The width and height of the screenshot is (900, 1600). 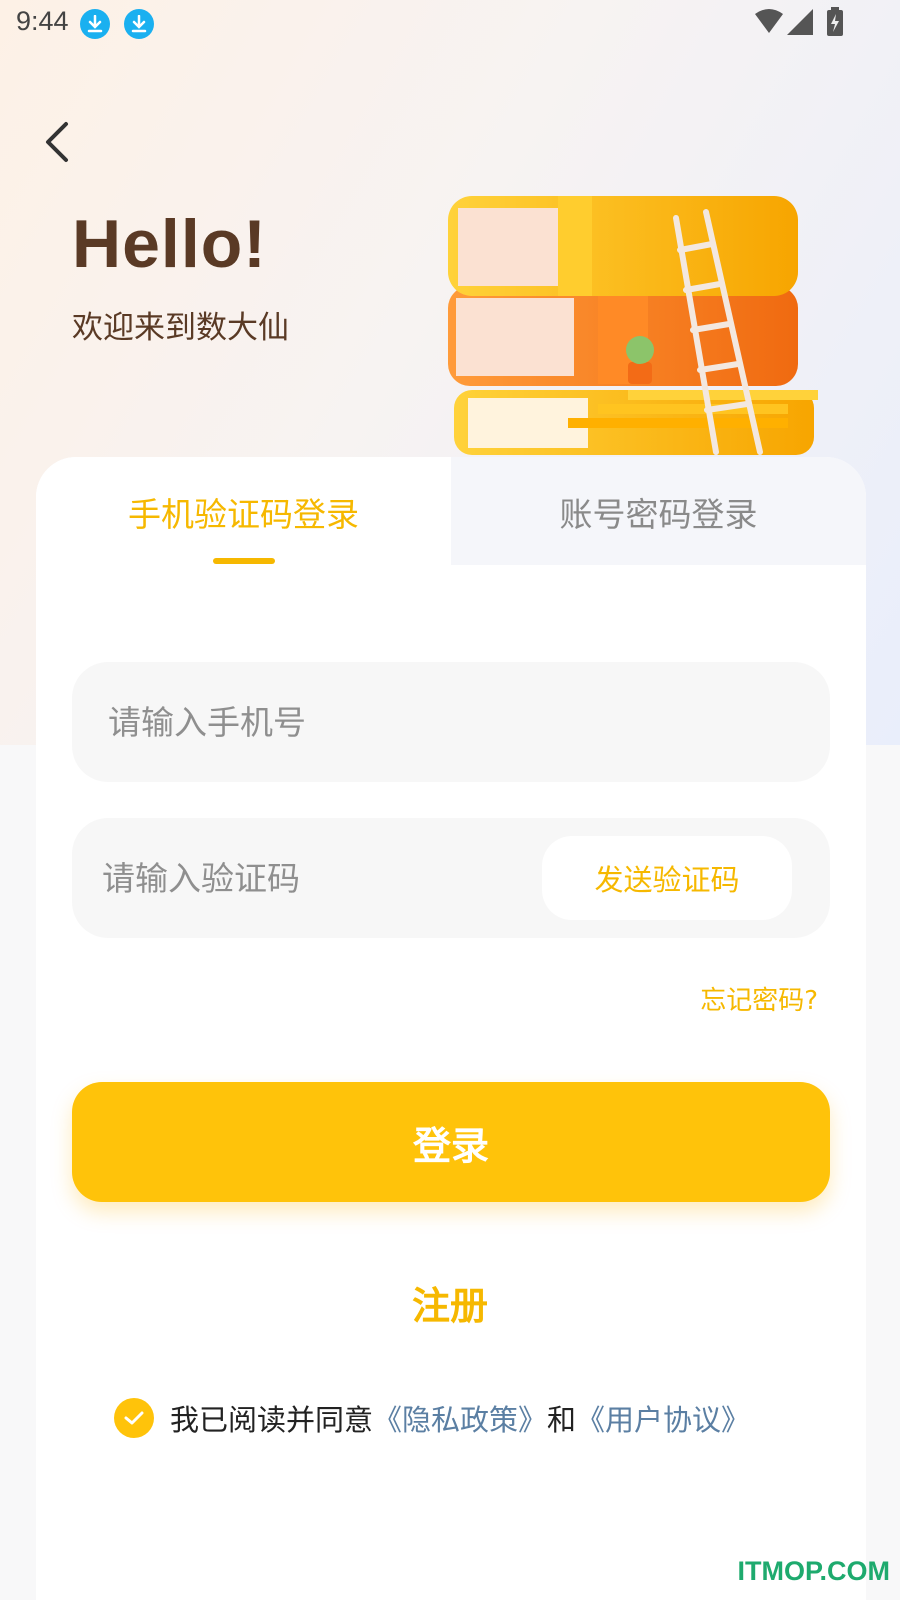 I want to click on phone-input, so click(x=328, y=722).